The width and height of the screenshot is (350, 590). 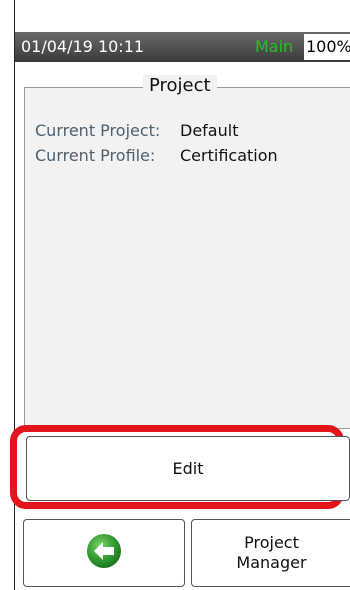 What do you see at coordinates (271, 562) in the screenshot?
I see `project-manager-label-line2: Manager` at bounding box center [271, 562].